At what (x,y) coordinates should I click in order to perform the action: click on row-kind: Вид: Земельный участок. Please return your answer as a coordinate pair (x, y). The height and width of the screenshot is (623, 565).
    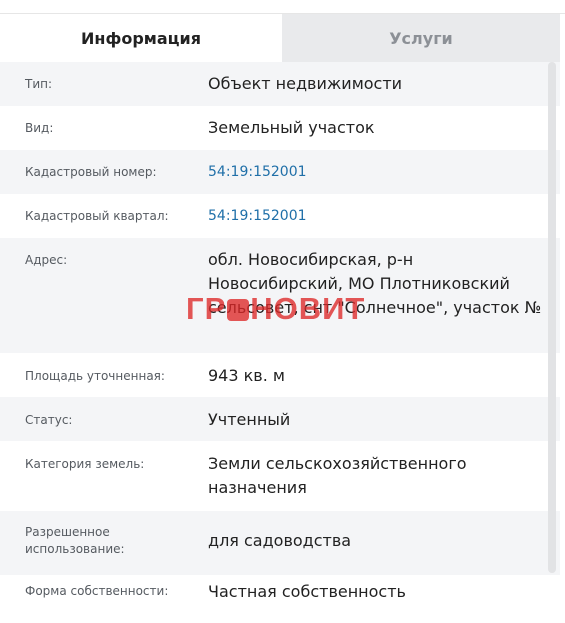
    Looking at the image, I should click on (280, 128).